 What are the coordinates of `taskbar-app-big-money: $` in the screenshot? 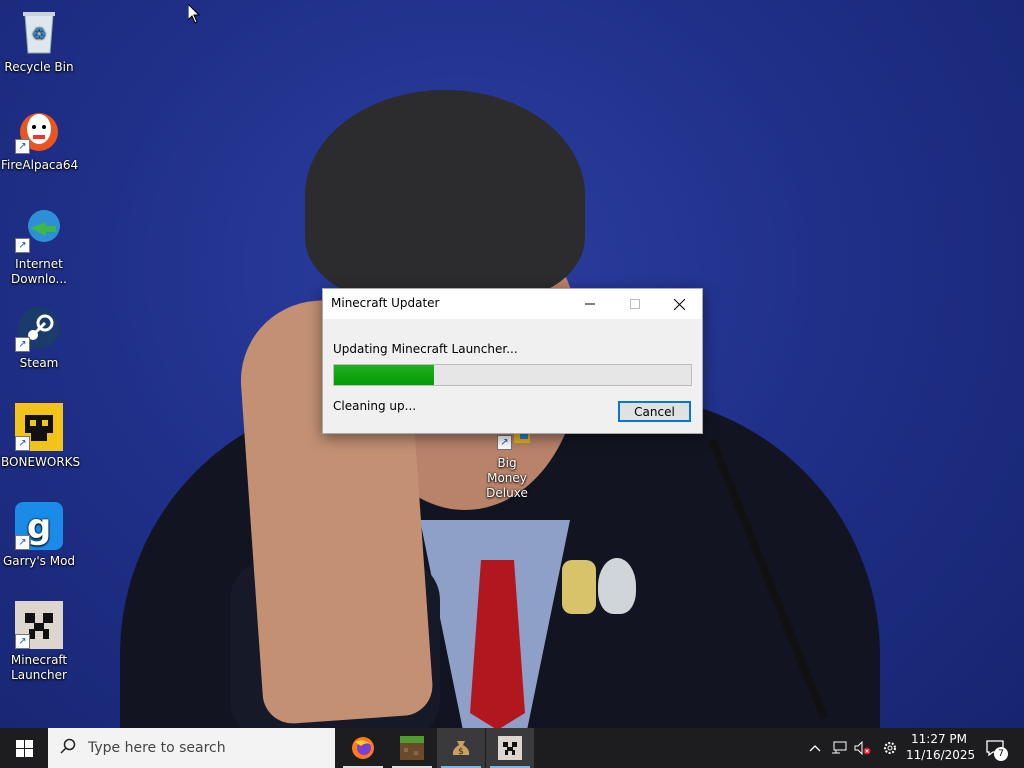 It's located at (461, 748).